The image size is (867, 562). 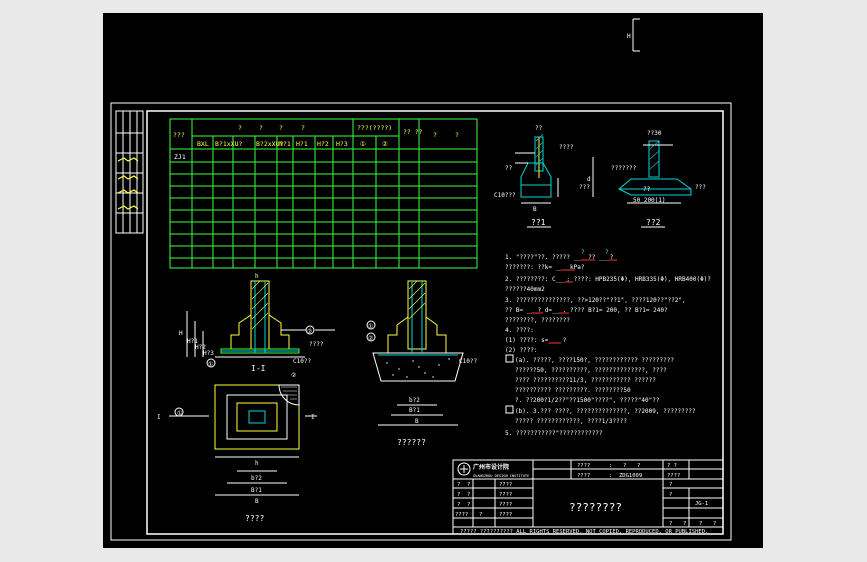 I want to click on detail-1-drawing, so click(x=554, y=170).